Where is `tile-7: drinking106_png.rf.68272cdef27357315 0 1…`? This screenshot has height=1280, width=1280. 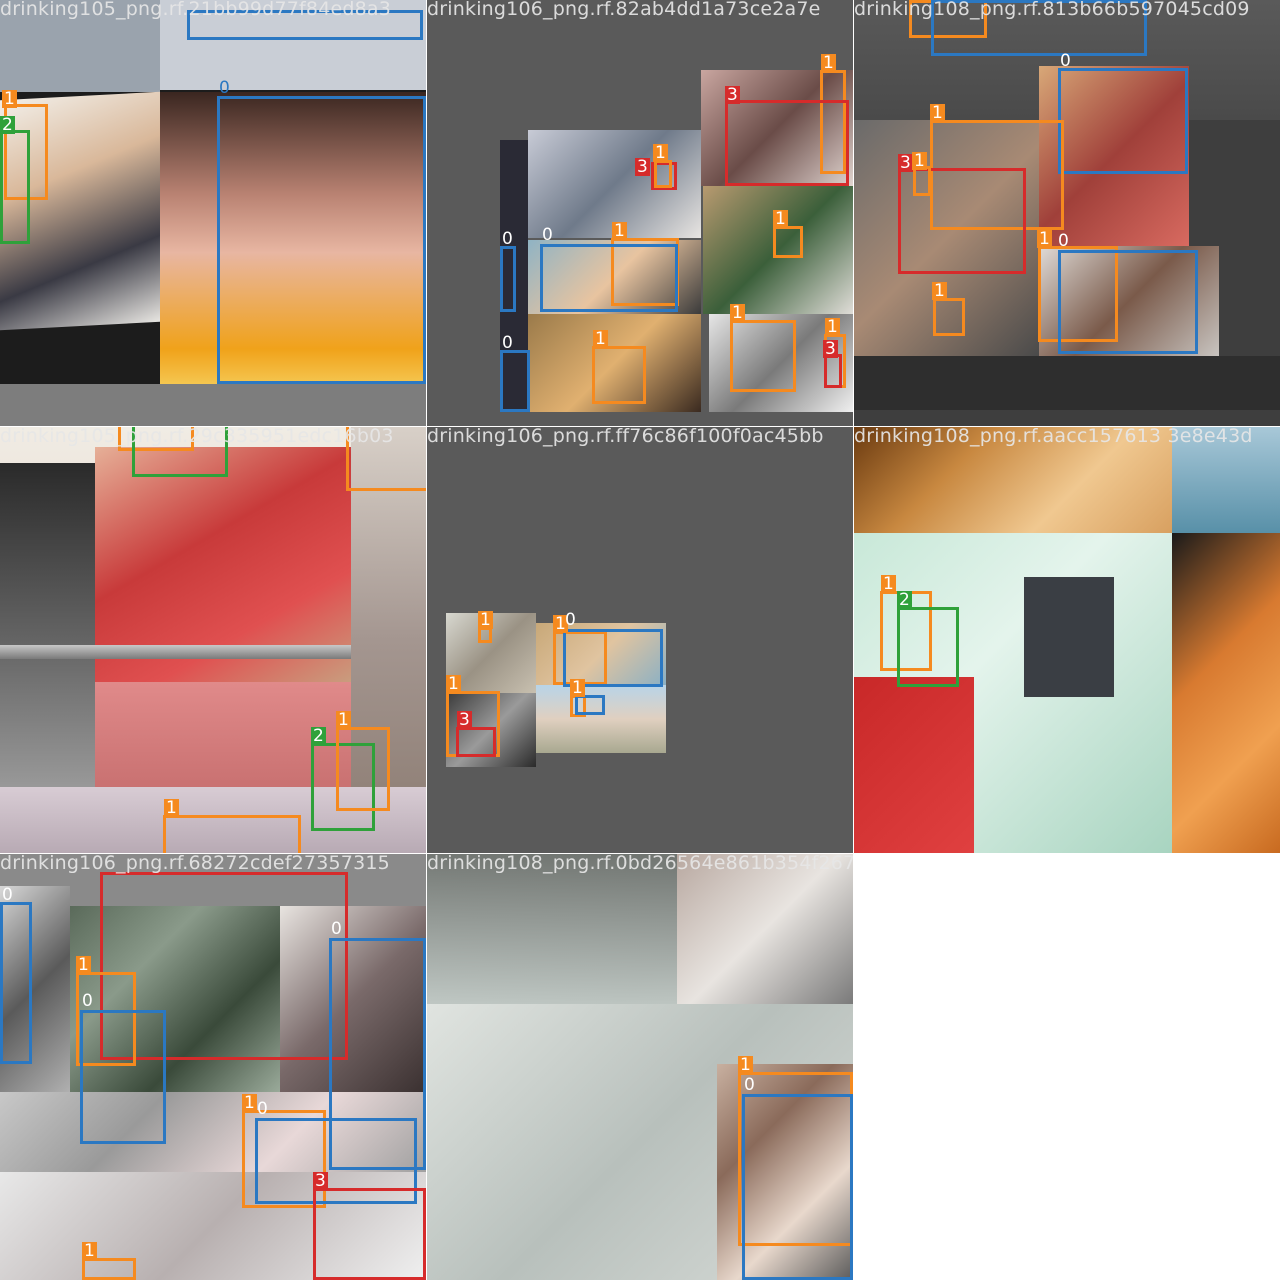
tile-7: drinking106_png.rf.68272cdef27357315 0 1… is located at coordinates (213, 1067).